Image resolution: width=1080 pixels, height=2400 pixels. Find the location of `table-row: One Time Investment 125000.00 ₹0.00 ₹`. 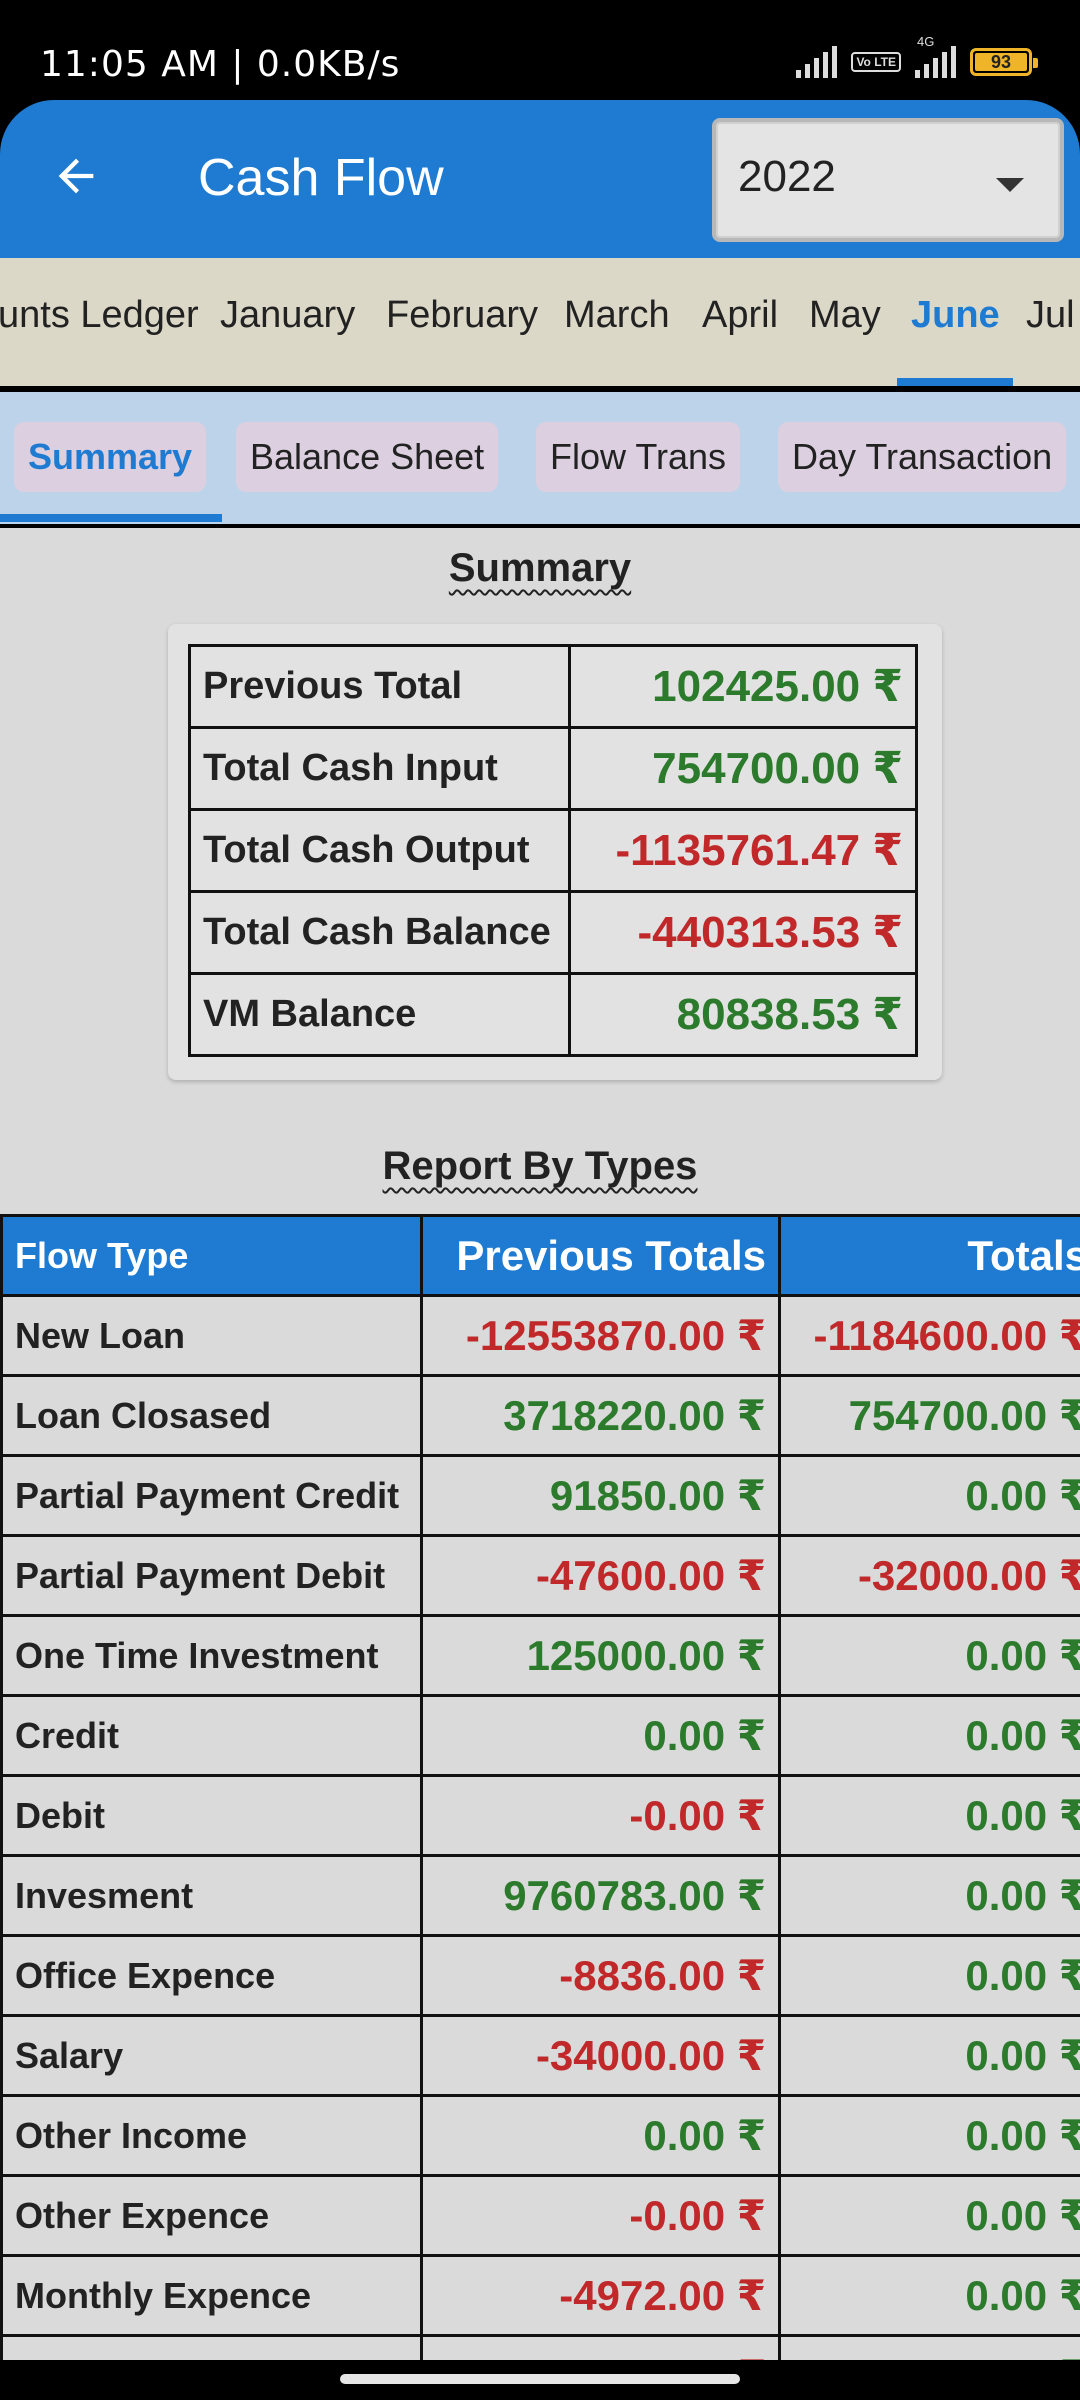

table-row: One Time Investment 125000.00 ₹0.00 ₹ is located at coordinates (540, 1655).